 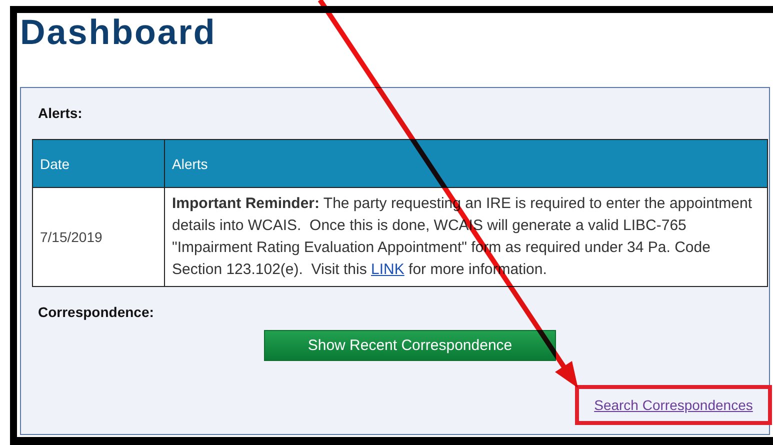 What do you see at coordinates (98, 164) in the screenshot?
I see `column-header: Date` at bounding box center [98, 164].